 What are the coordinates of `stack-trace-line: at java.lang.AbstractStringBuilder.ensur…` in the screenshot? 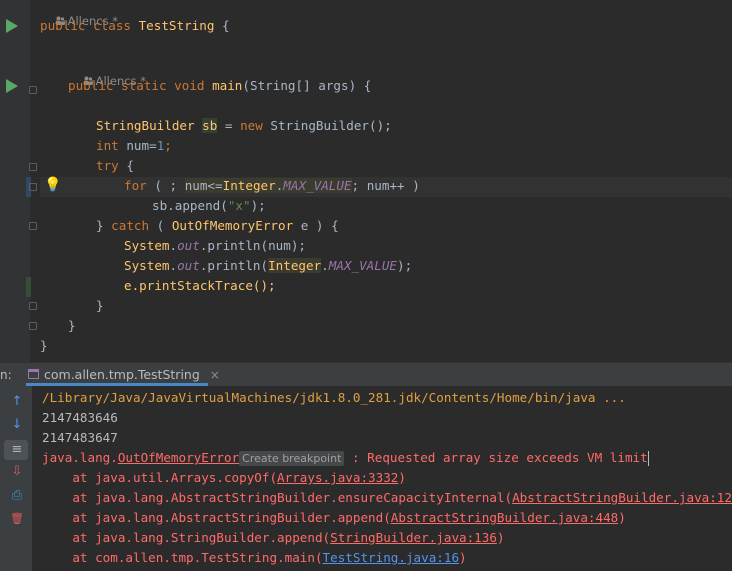 It's located at (387, 498).